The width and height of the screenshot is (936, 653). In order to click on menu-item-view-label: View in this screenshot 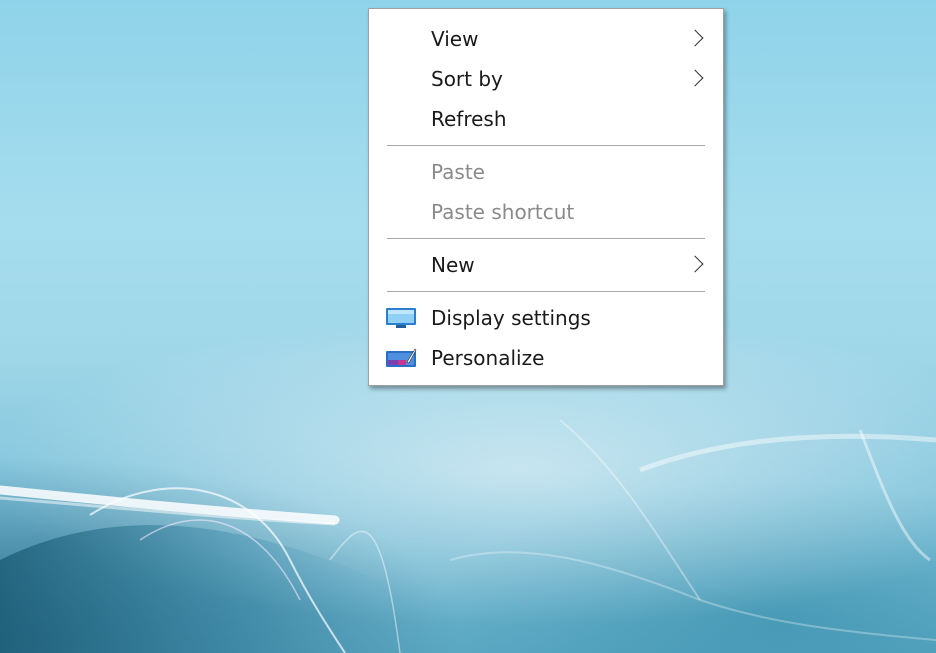, I will do `click(455, 39)`.